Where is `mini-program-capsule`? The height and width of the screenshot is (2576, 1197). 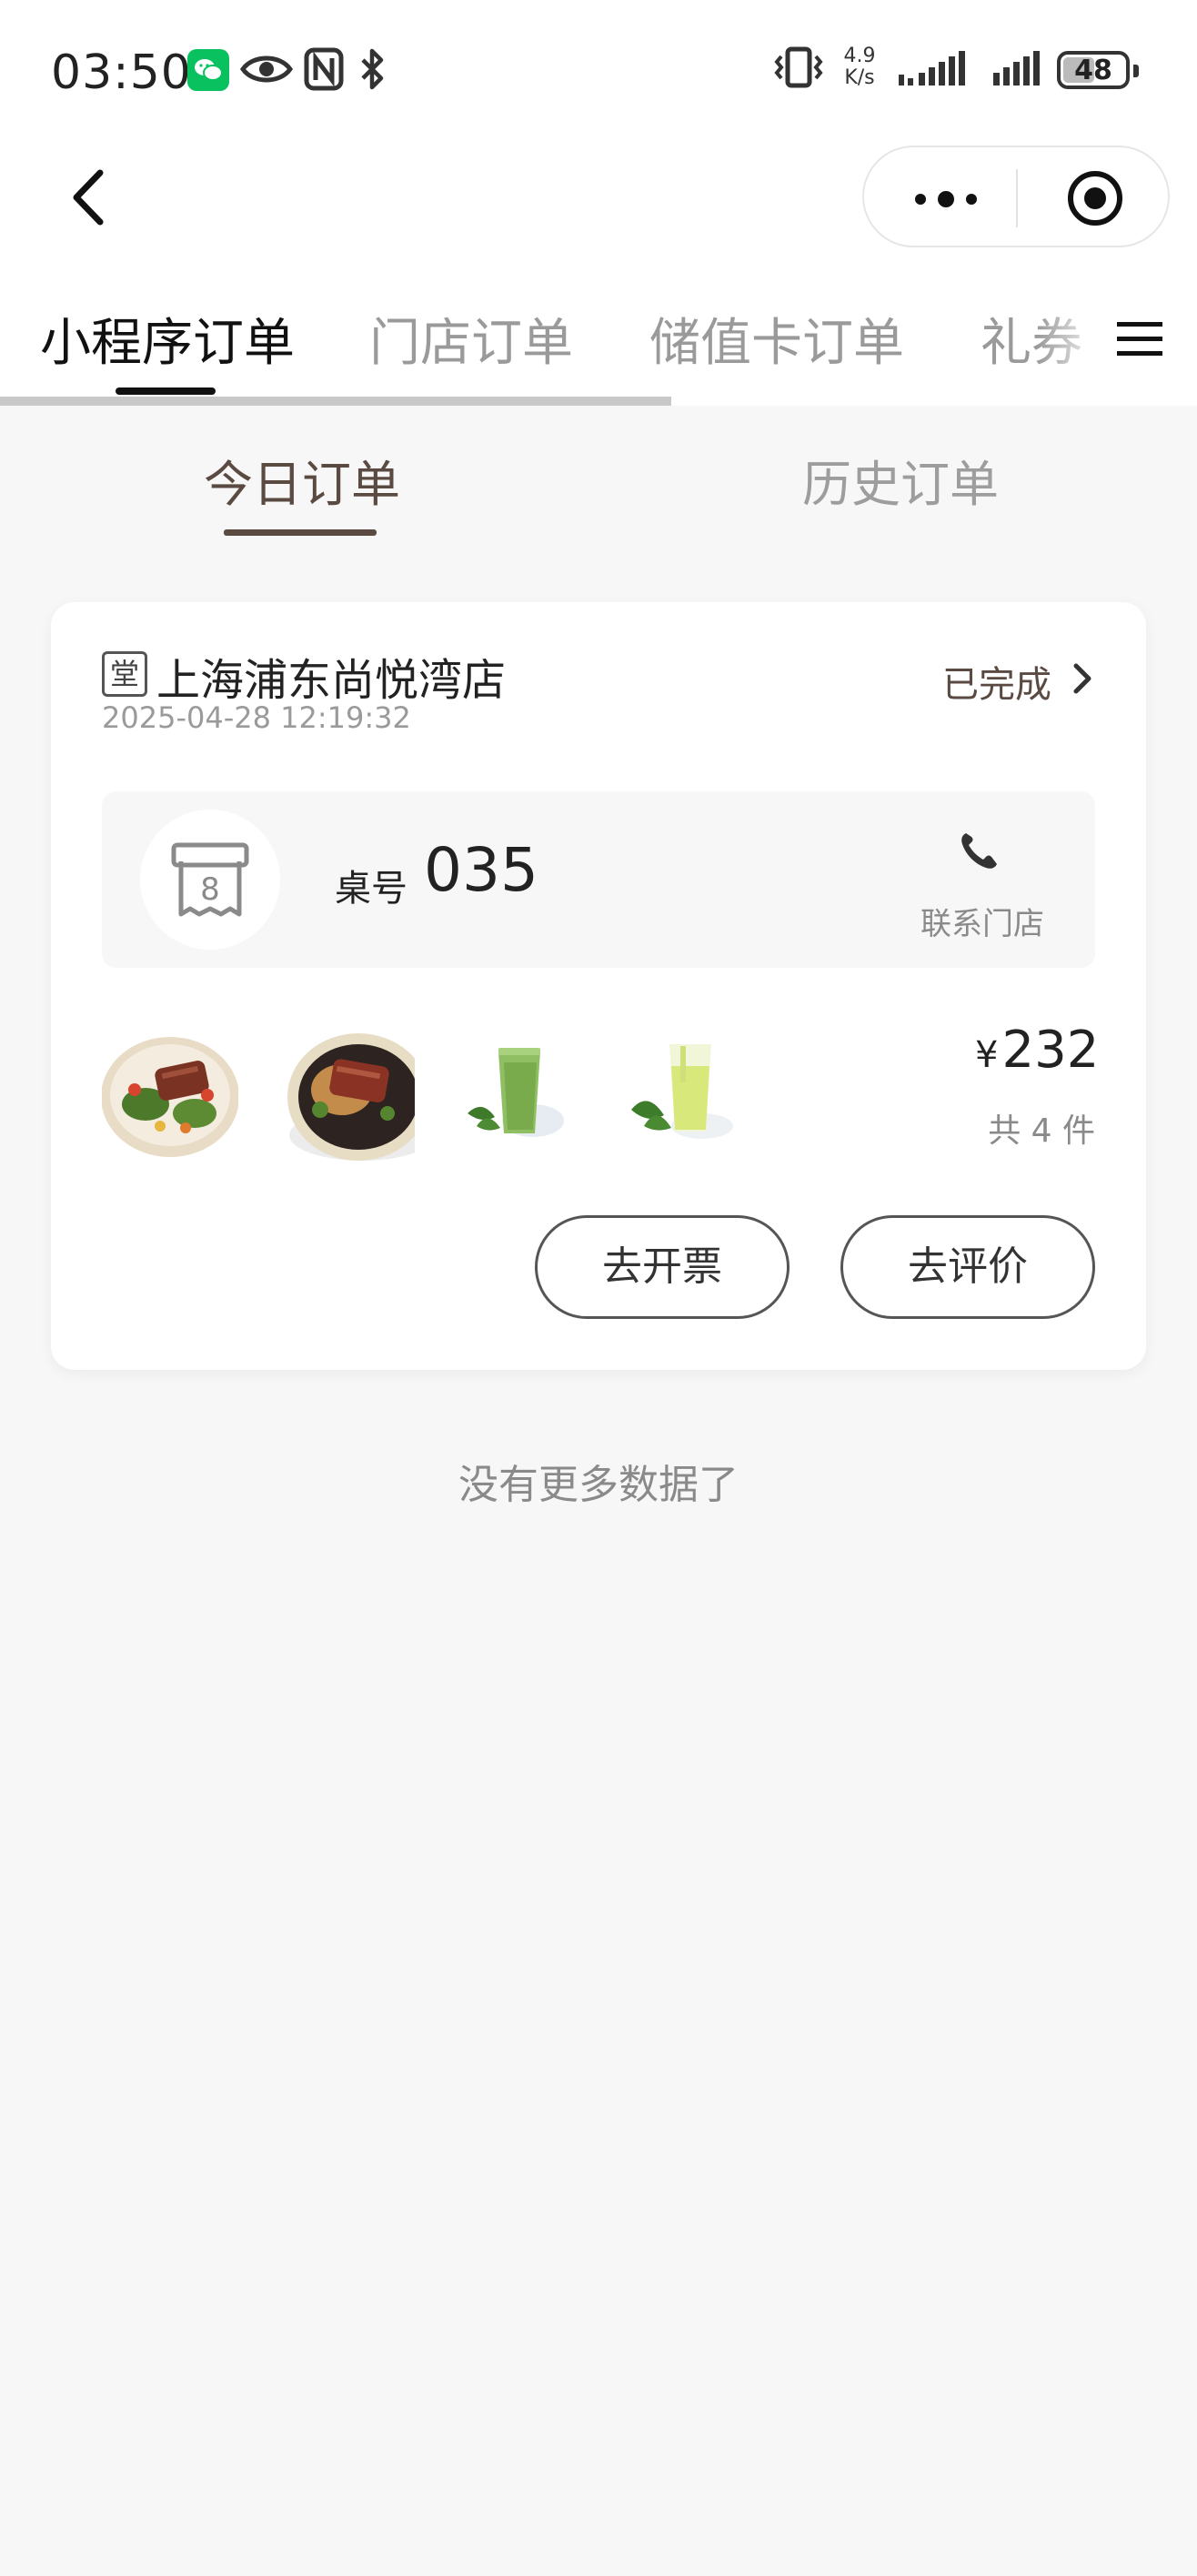
mini-program-capsule is located at coordinates (1016, 196).